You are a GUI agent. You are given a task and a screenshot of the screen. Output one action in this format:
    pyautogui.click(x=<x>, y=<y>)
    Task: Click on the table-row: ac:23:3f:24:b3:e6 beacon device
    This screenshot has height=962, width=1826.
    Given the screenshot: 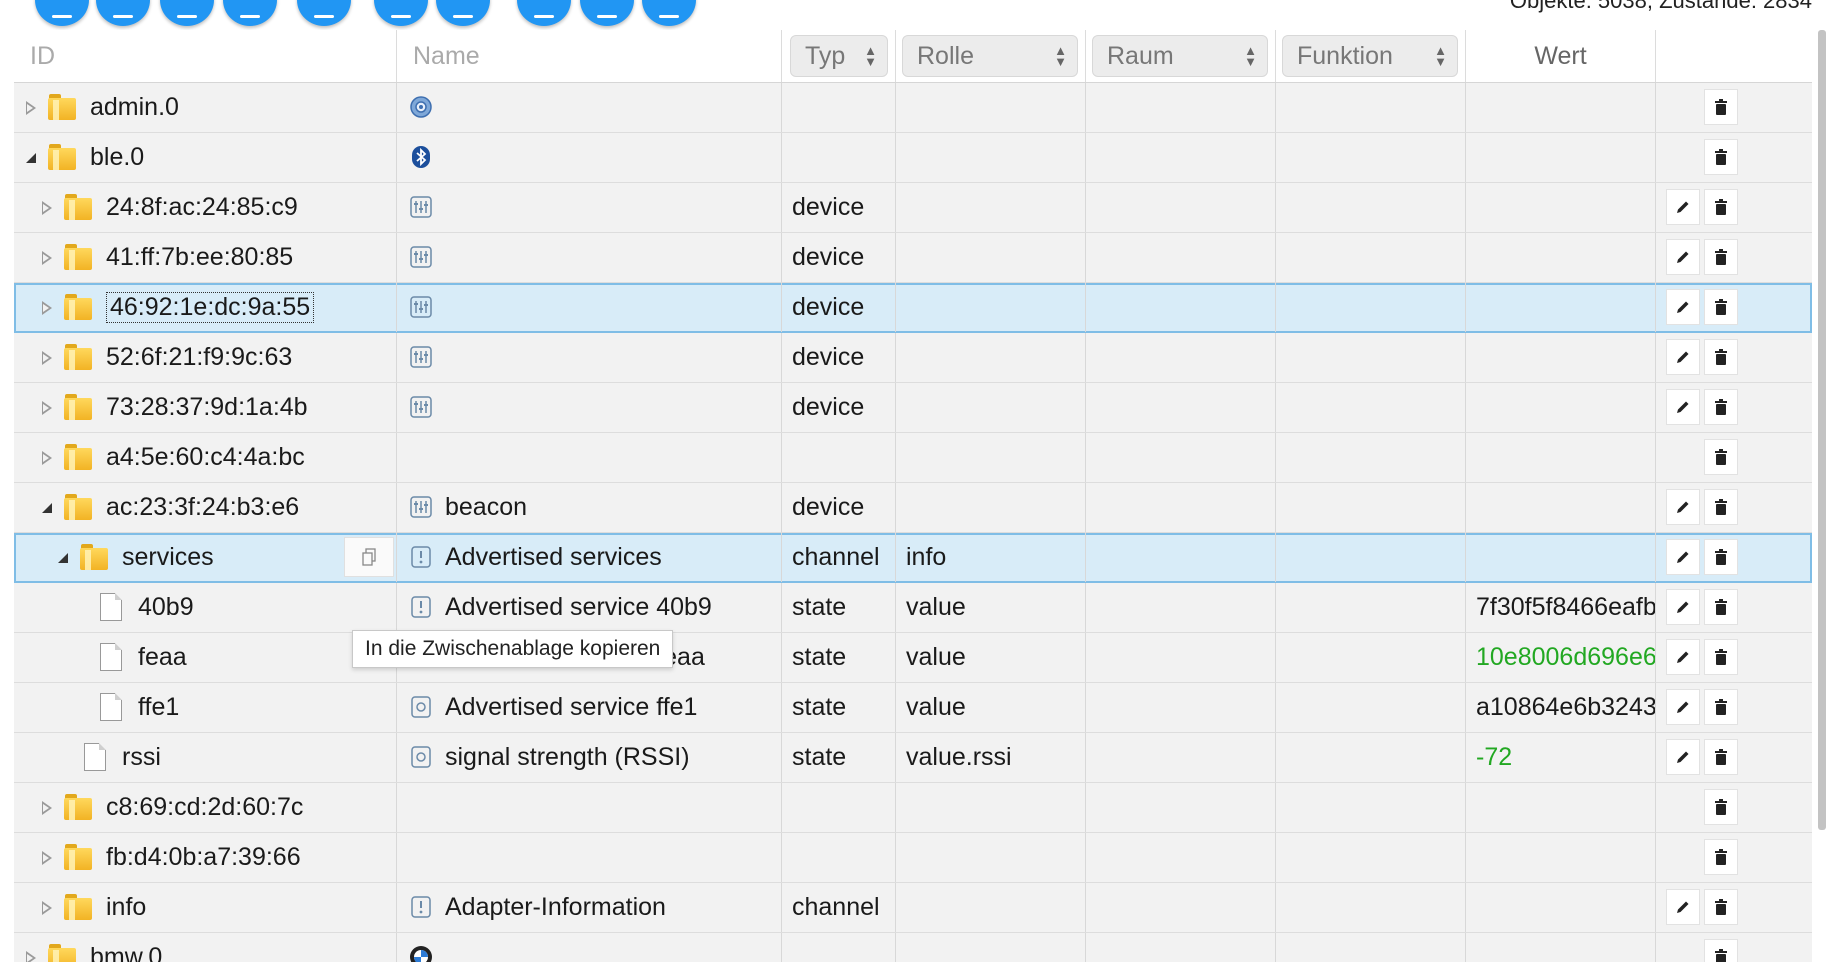 What is the action you would take?
    pyautogui.click(x=913, y=508)
    